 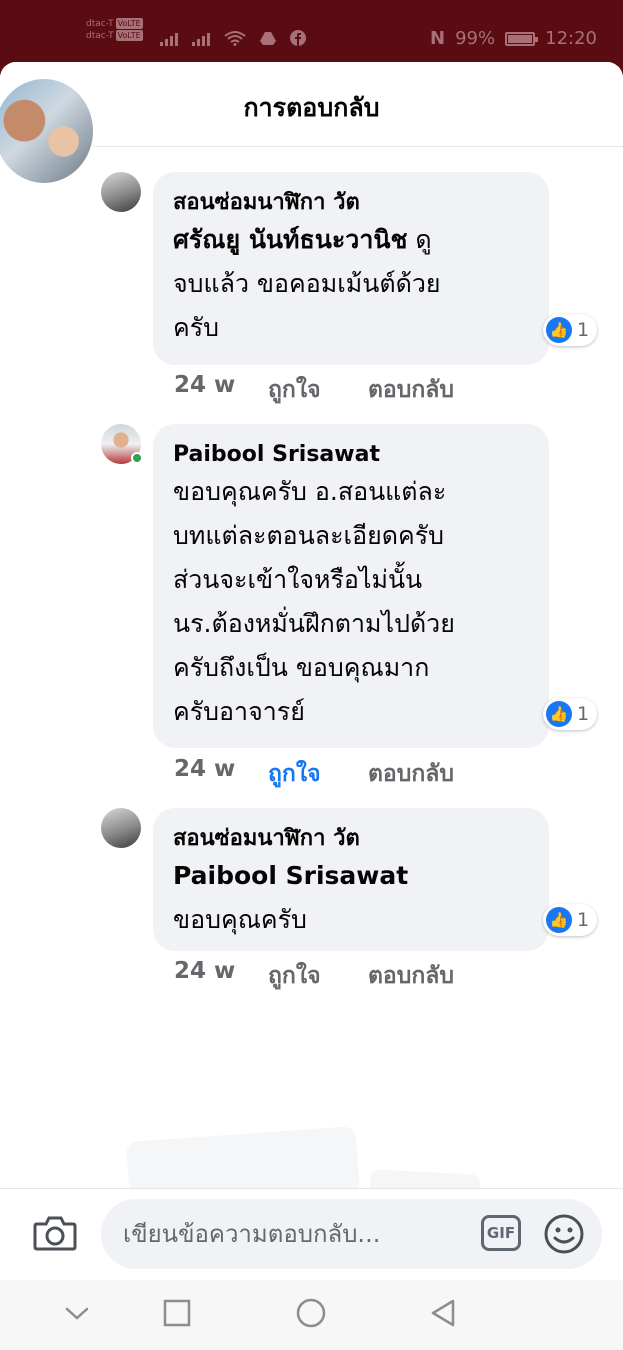 I want to click on battery-level, so click(x=520, y=38).